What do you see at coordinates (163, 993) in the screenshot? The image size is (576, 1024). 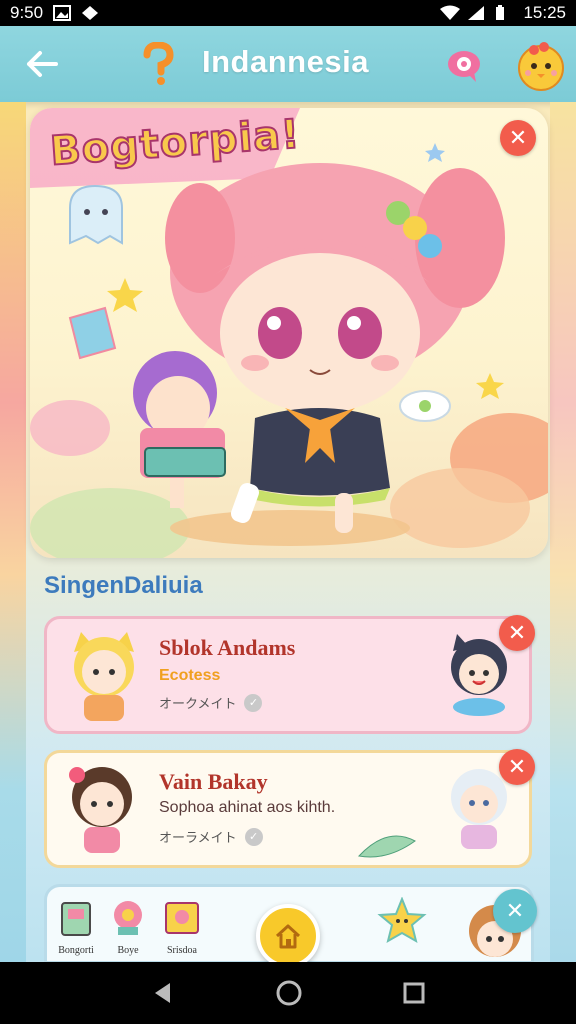 I see `nav-back-icon` at bounding box center [163, 993].